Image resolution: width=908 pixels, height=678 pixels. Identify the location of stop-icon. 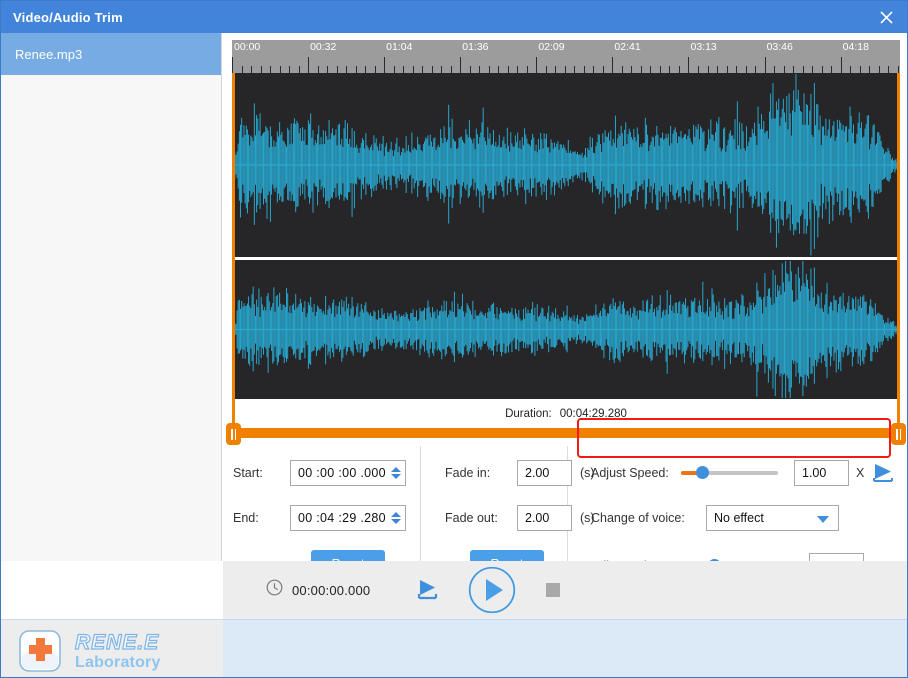
(553, 590).